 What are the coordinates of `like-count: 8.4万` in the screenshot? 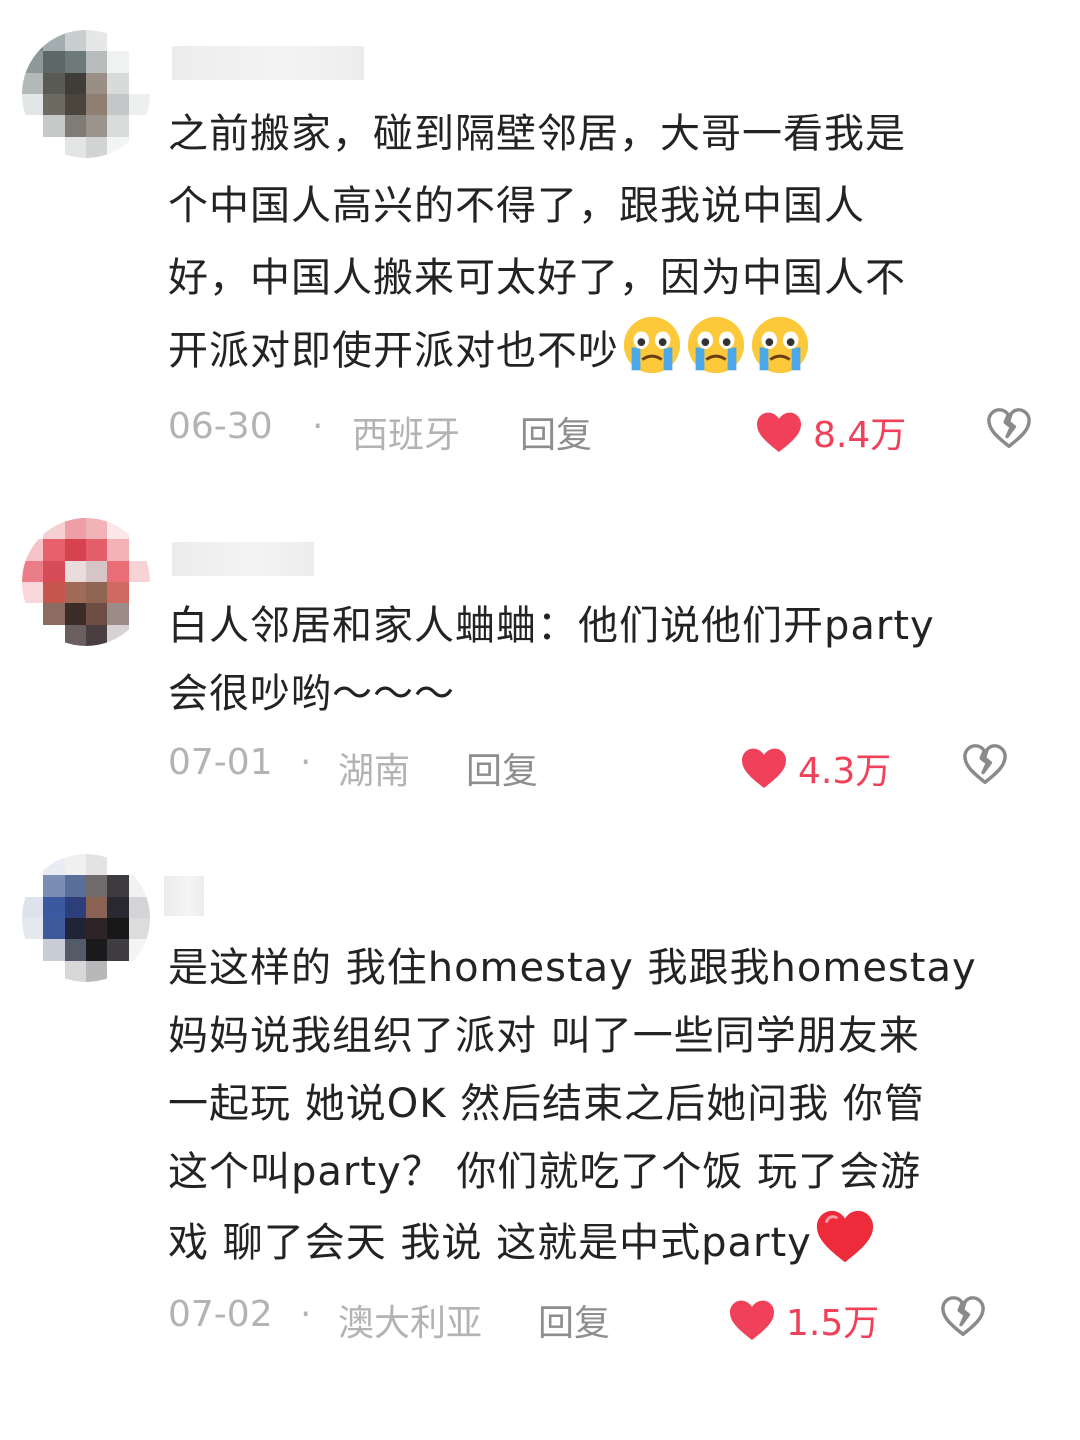 It's located at (860, 435).